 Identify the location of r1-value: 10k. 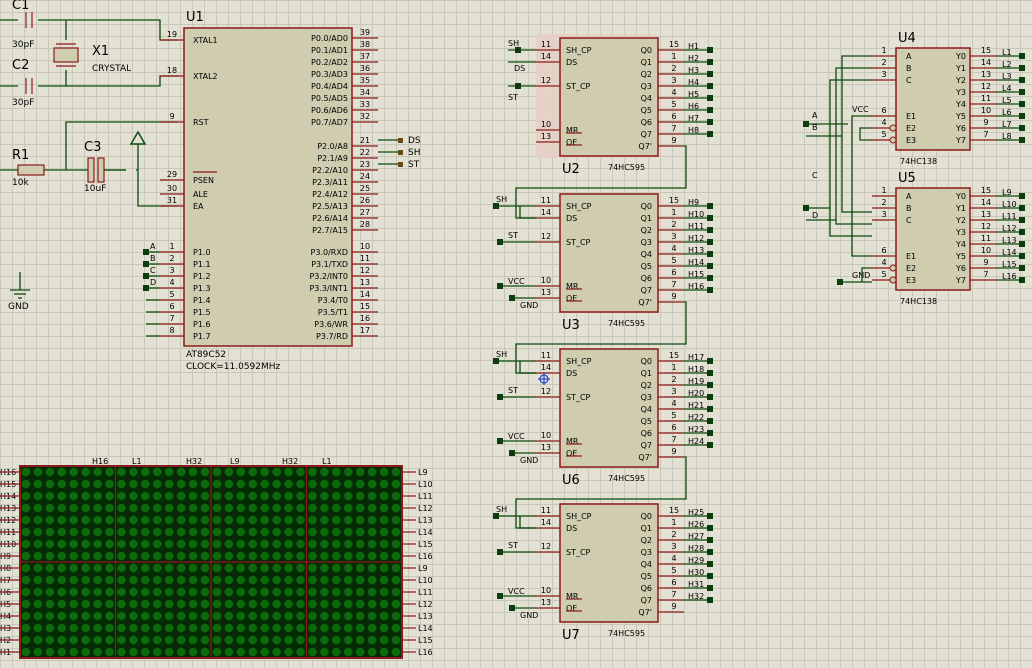
(20, 183).